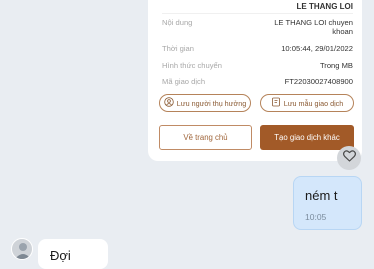 Image resolution: width=374 pixels, height=269 pixels. I want to click on react-heart-button, so click(349, 158).